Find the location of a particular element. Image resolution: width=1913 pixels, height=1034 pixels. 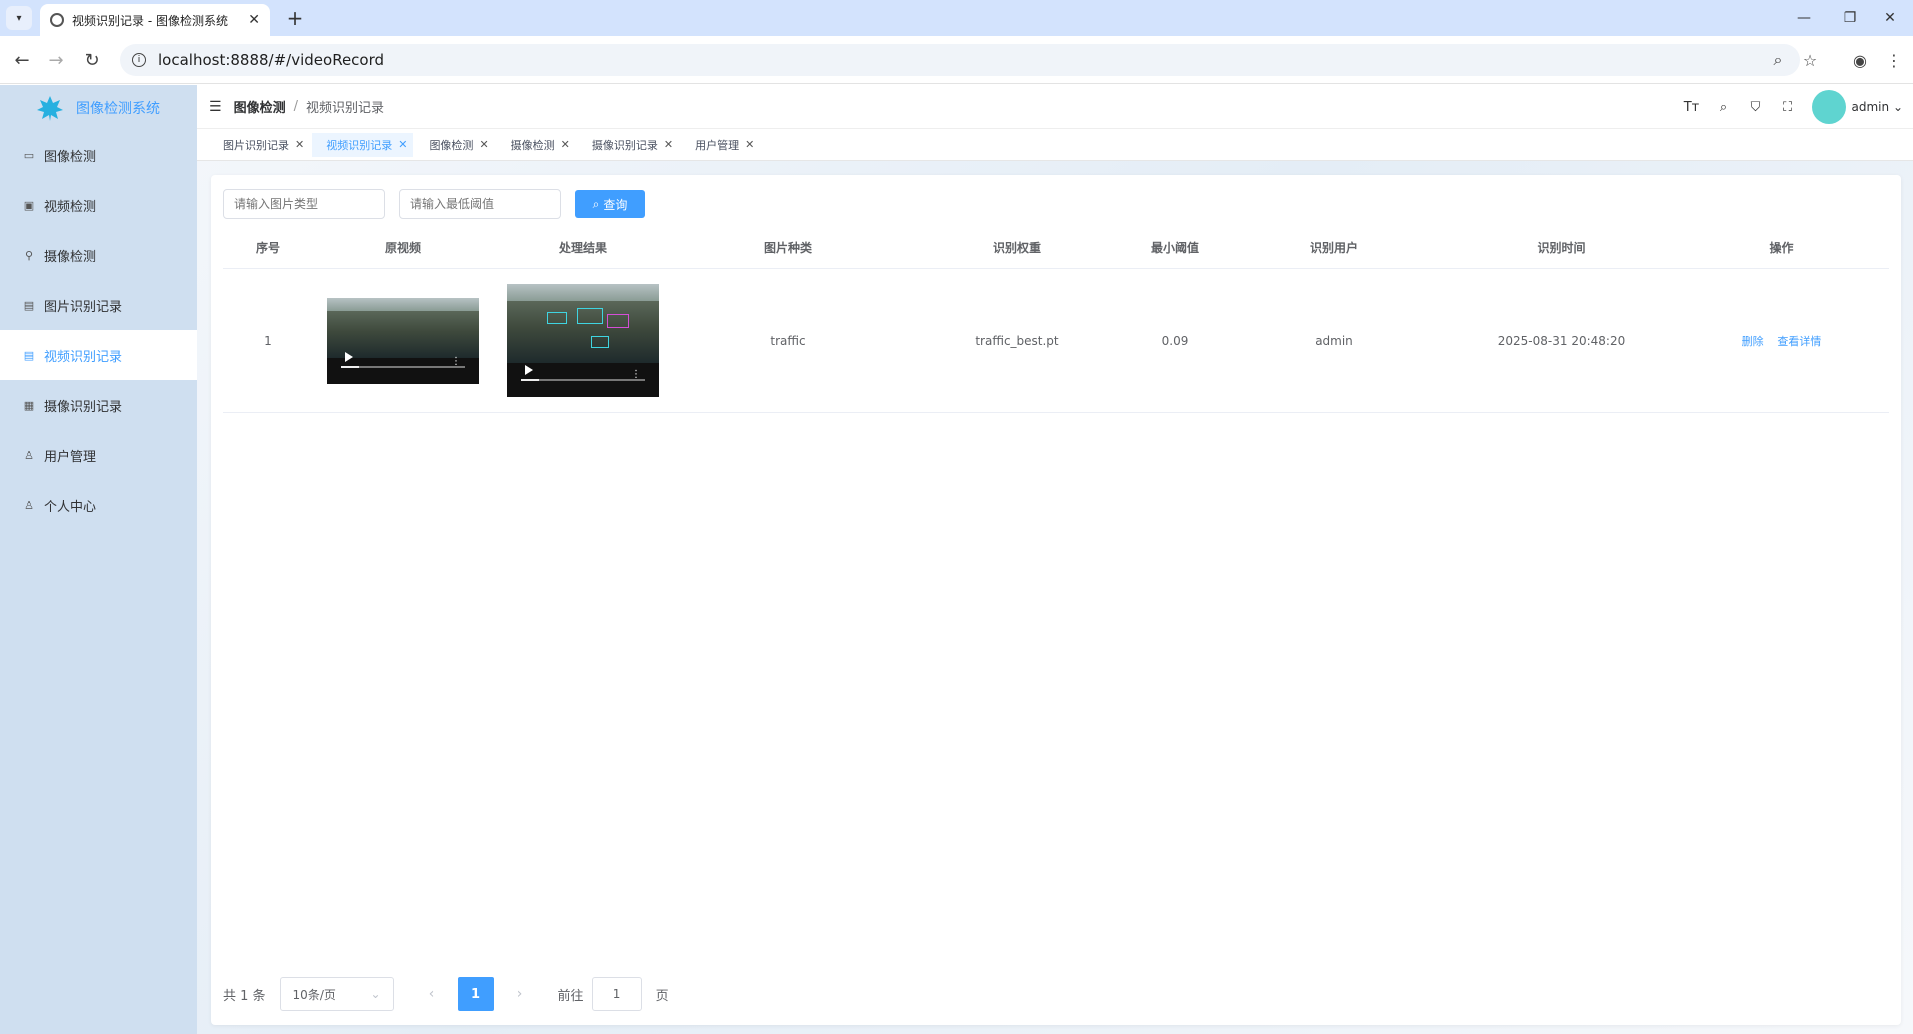

sidebar-item-camera-detect: ⚲ 摄像检测 is located at coordinates (98, 255).